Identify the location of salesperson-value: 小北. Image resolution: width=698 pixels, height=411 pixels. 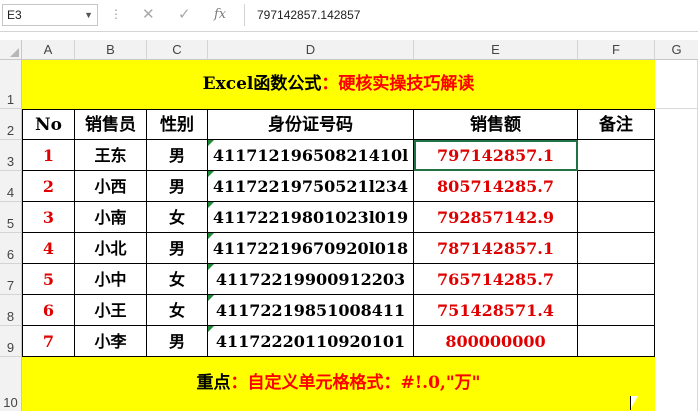
(110, 248).